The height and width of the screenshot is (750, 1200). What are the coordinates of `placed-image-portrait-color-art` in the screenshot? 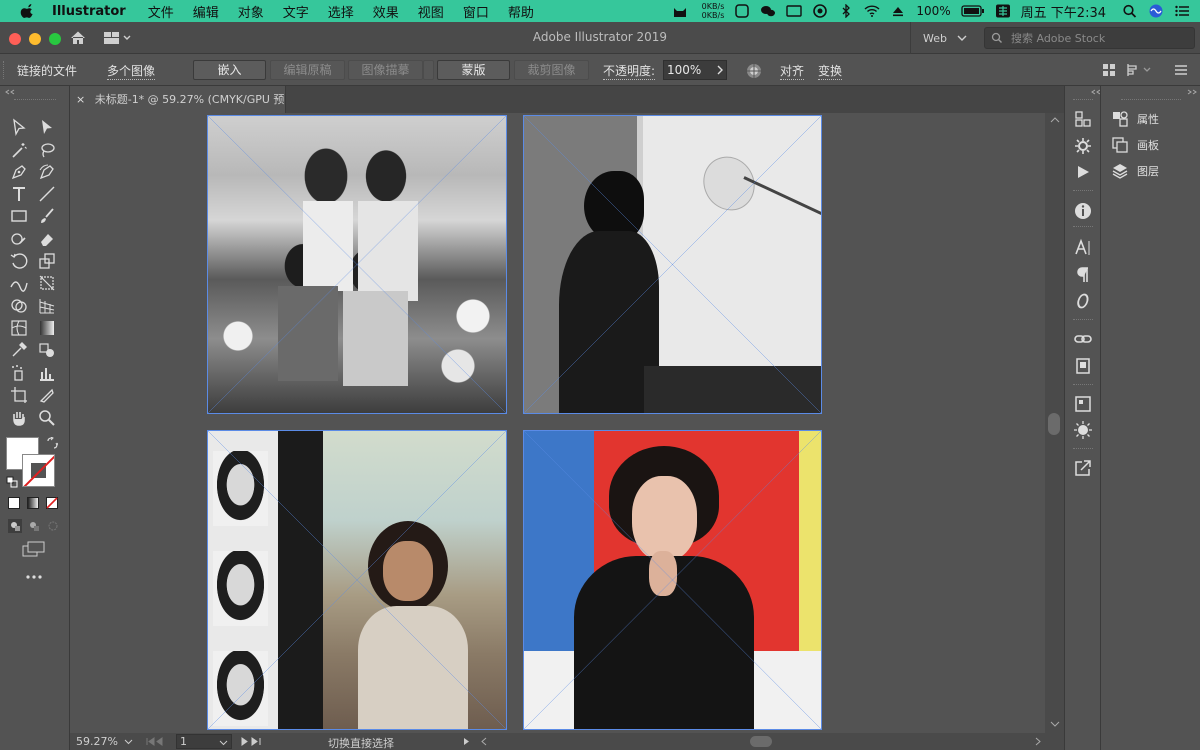 It's located at (672, 580).